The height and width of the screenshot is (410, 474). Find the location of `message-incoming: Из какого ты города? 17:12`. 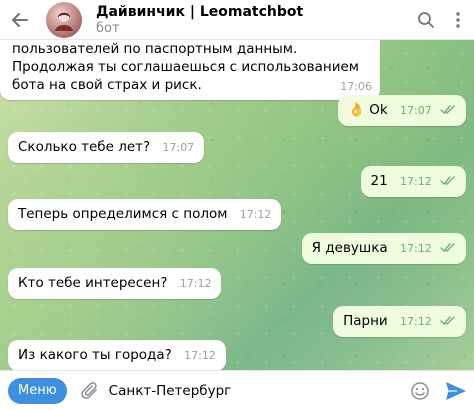

message-incoming: Из какого ты города? 17:12 is located at coordinates (117, 355).